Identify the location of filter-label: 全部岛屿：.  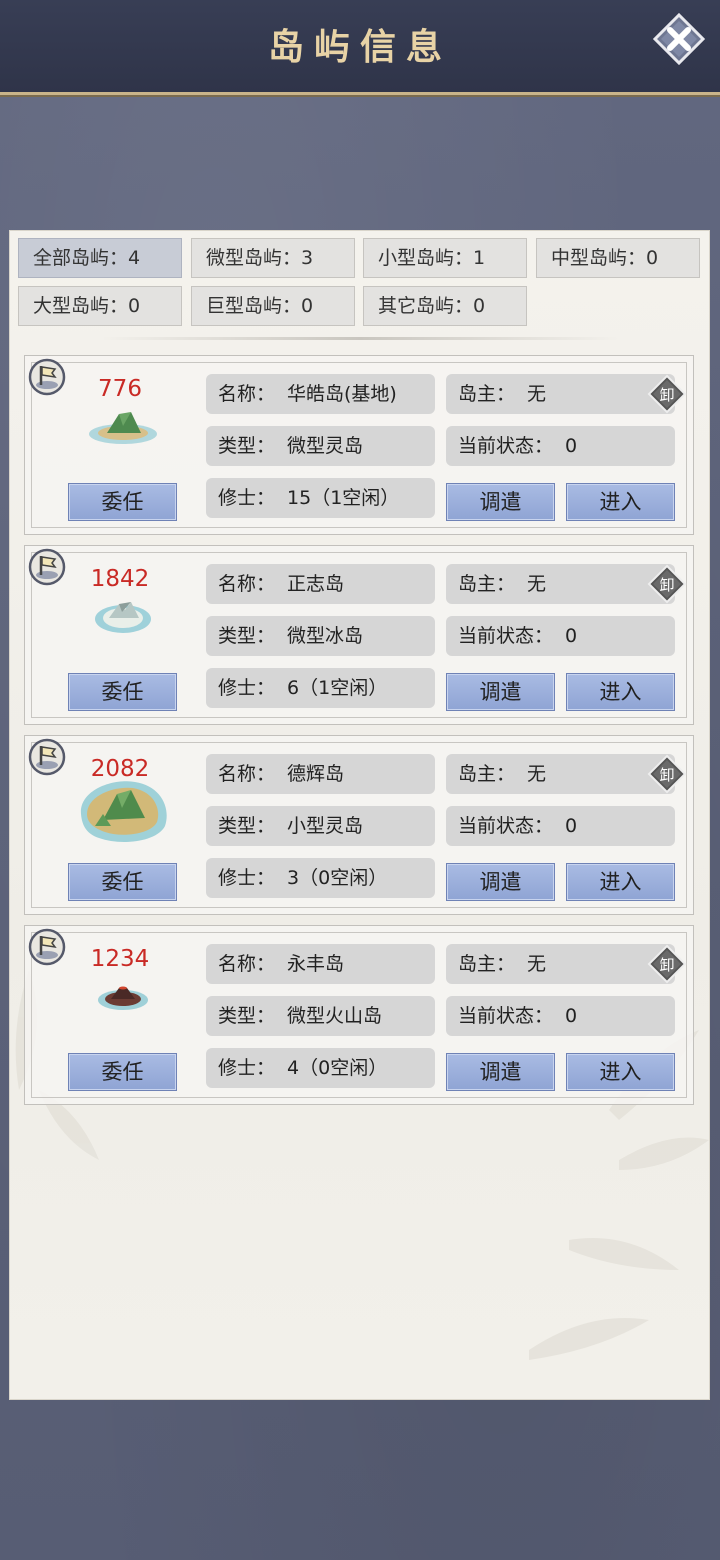
(81, 258).